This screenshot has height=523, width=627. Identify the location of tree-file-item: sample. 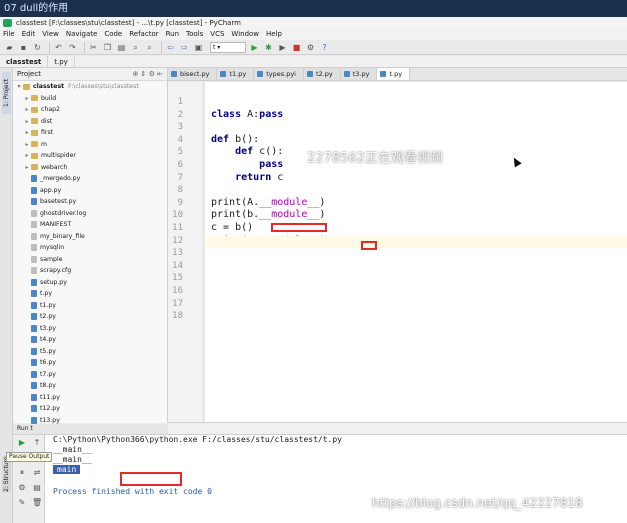
(90, 260).